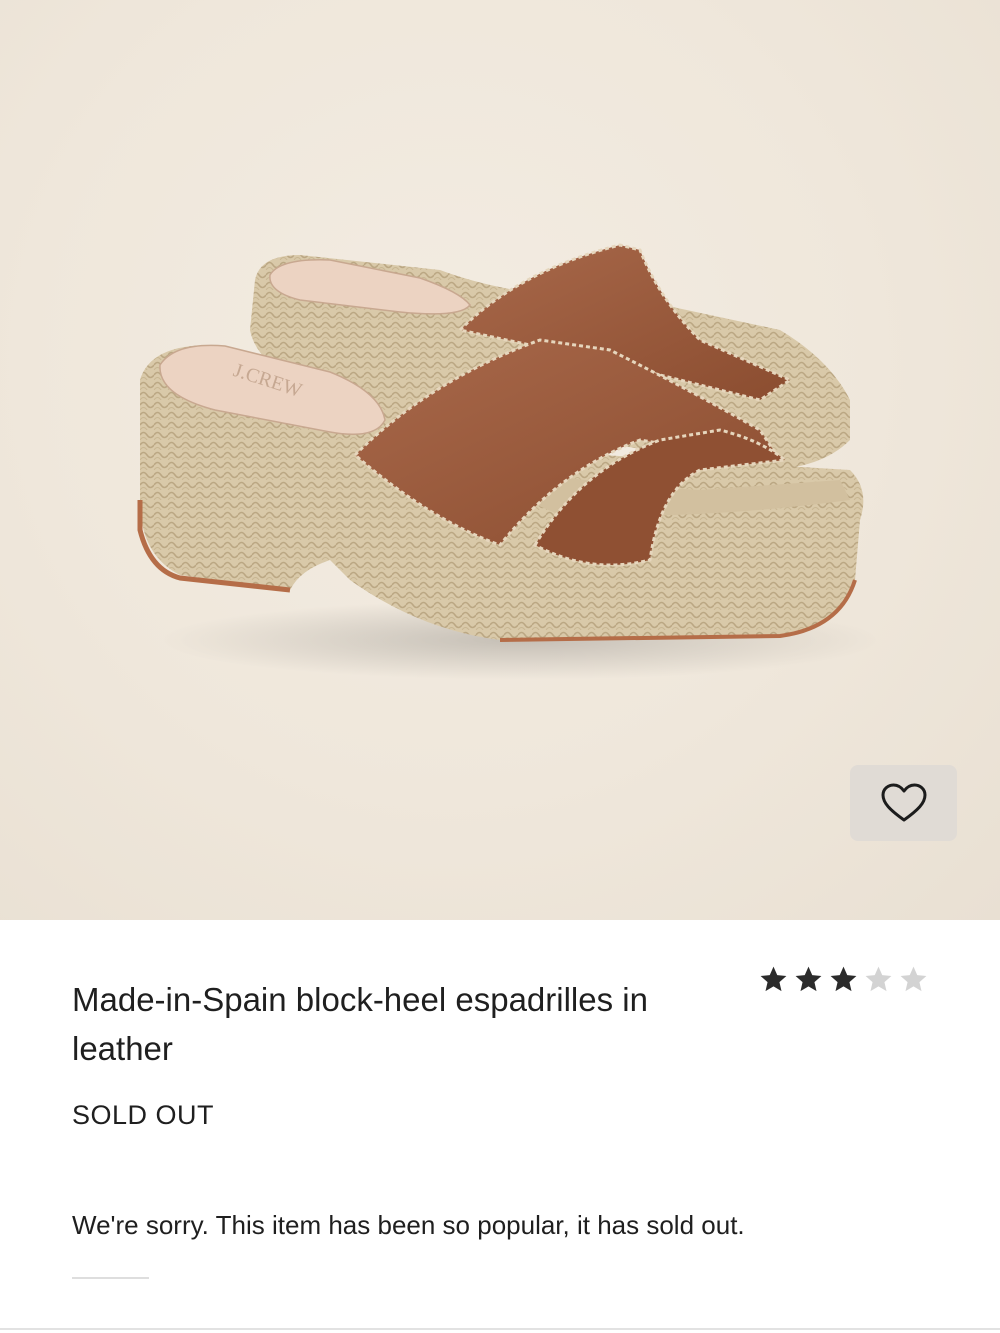 Image resolution: width=1000 pixels, height=1333 pixels. Describe the element at coordinates (500, 1329) in the screenshot. I see `bottom-divider` at that location.